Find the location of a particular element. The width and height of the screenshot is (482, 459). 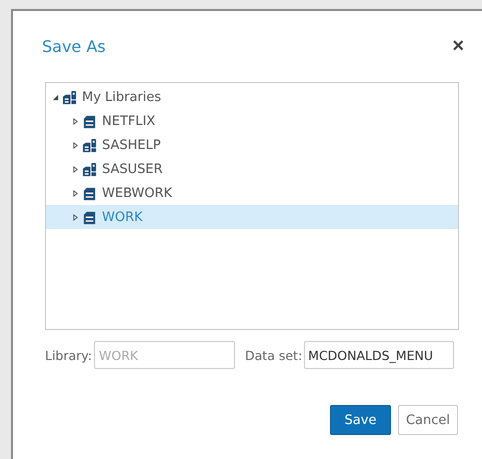

tree-item: My Libraries is located at coordinates (252, 97).